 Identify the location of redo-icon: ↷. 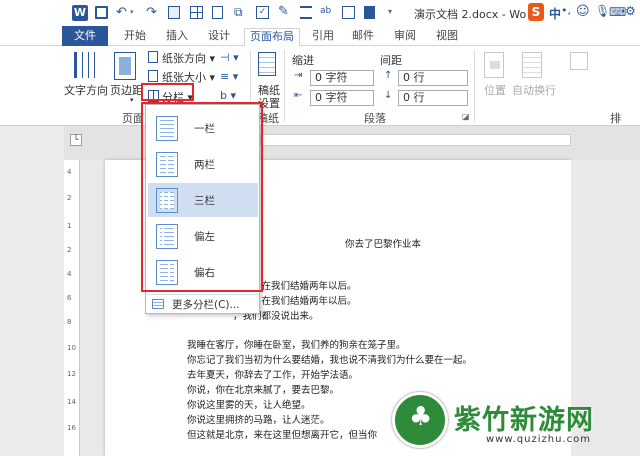
(151, 12).